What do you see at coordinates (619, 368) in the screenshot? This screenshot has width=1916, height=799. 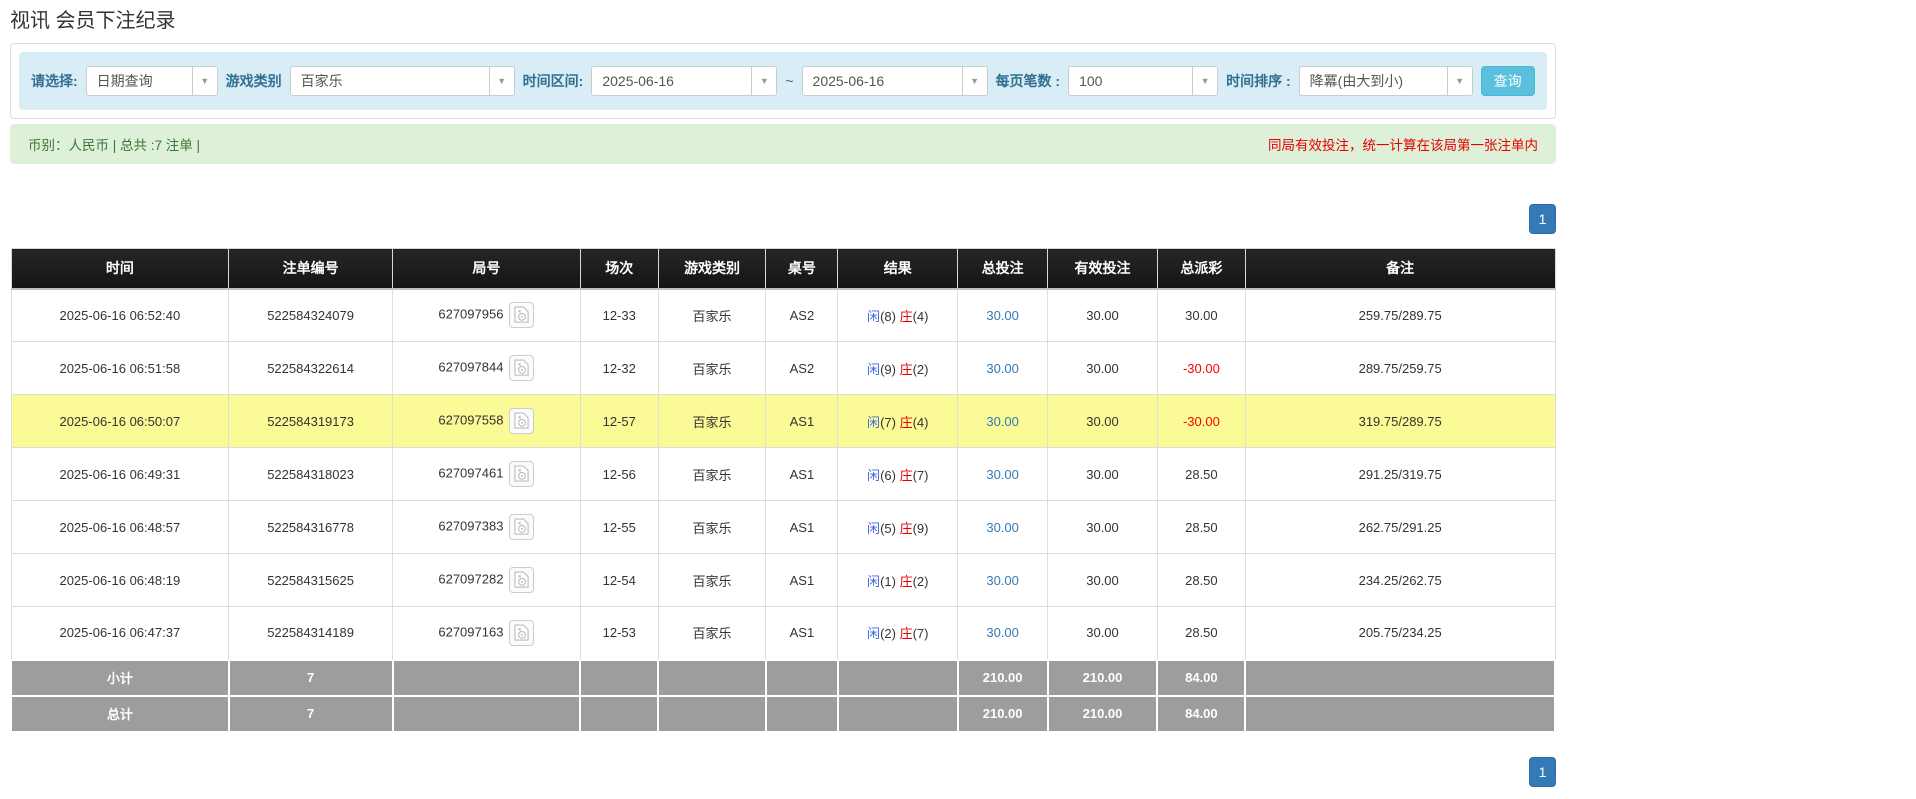 I see `cell-session: 12-32` at bounding box center [619, 368].